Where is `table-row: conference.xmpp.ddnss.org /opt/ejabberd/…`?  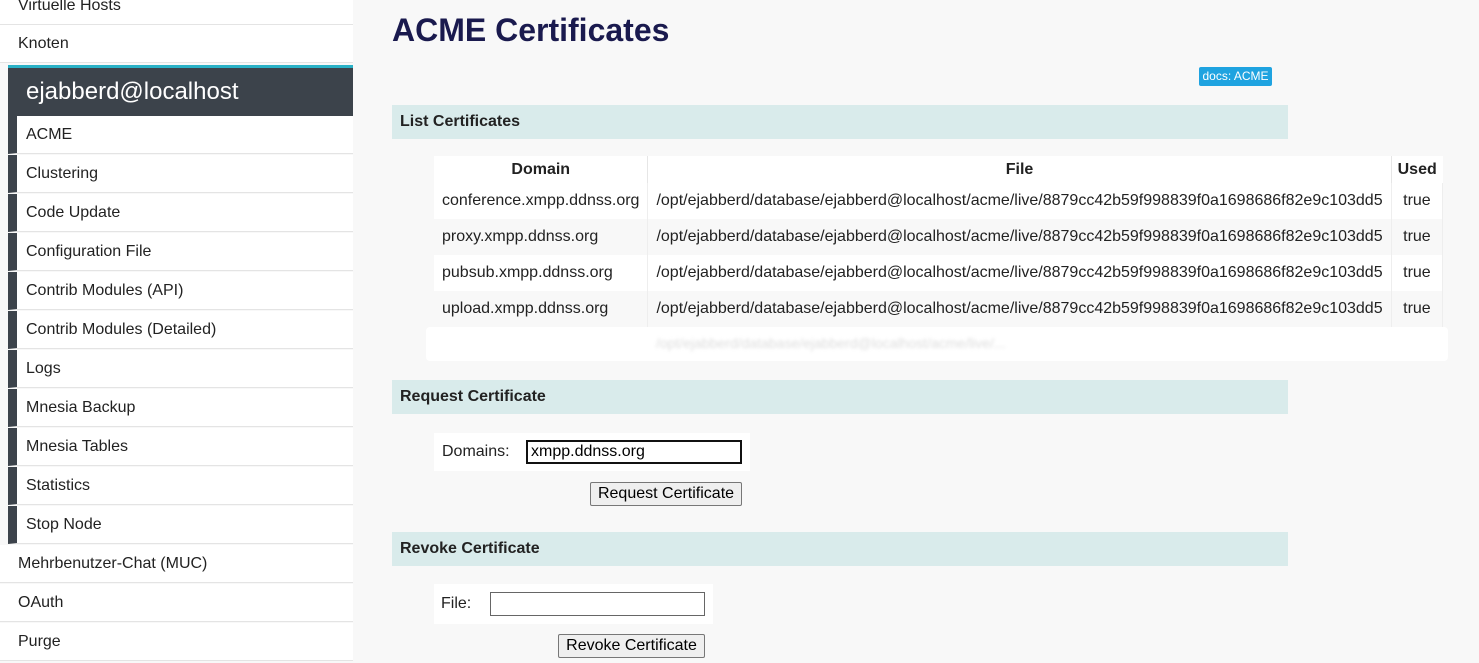 table-row: conference.xmpp.ddnss.org /opt/ejabberd/… is located at coordinates (939, 201).